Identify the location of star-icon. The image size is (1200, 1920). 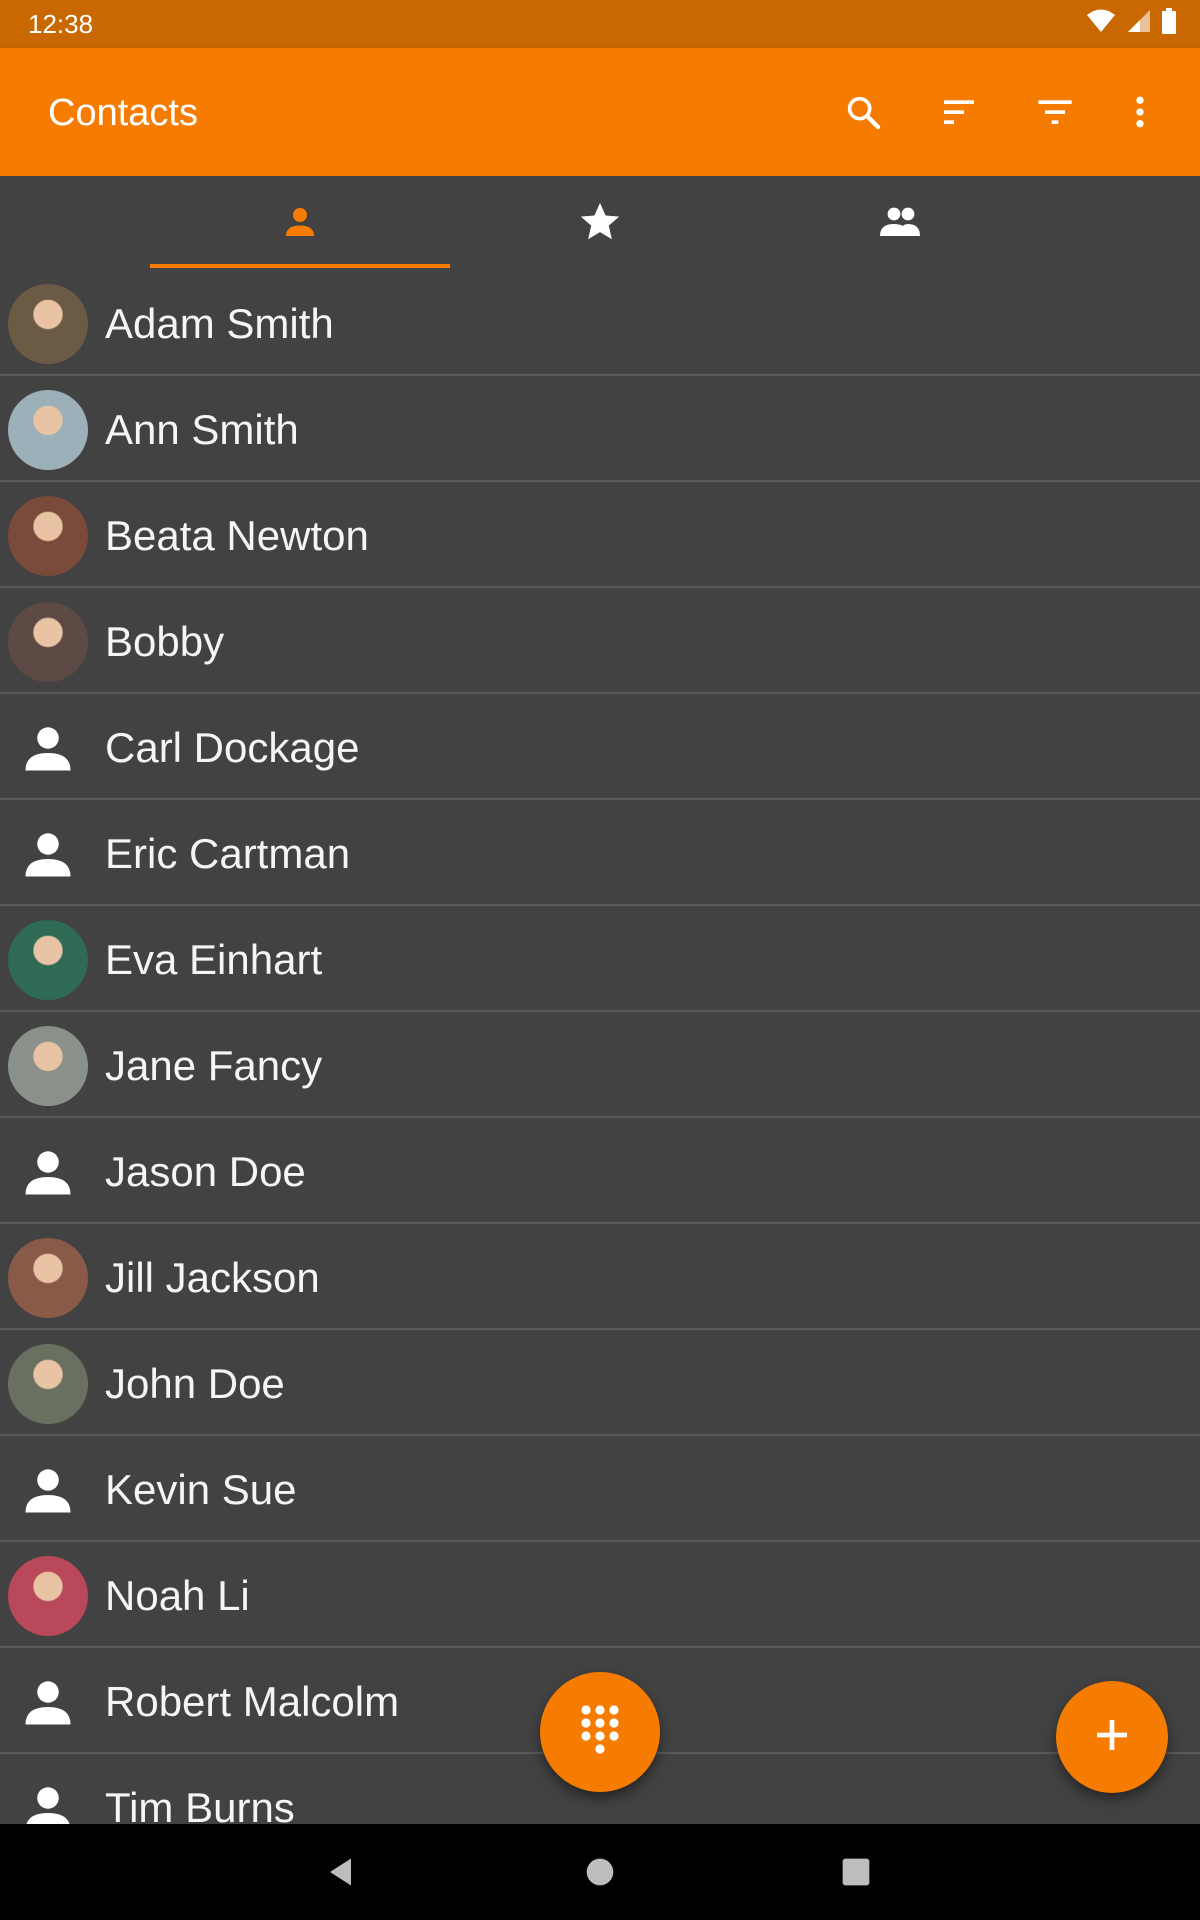
(600, 224).